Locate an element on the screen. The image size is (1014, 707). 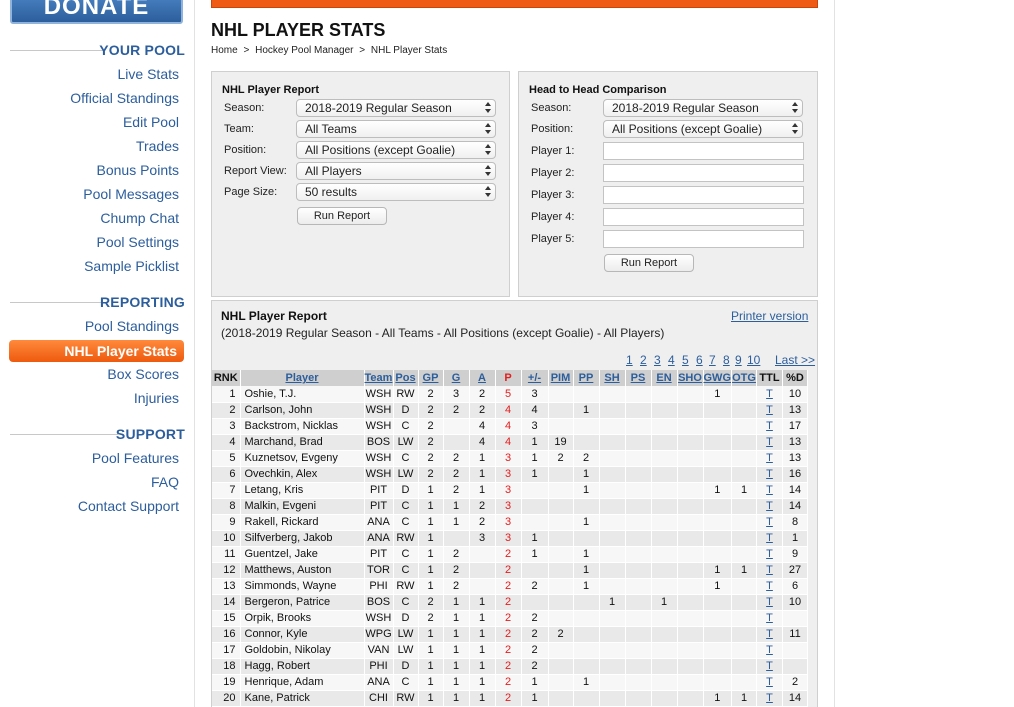
printer-version-link: Printer version is located at coordinates (769, 316).